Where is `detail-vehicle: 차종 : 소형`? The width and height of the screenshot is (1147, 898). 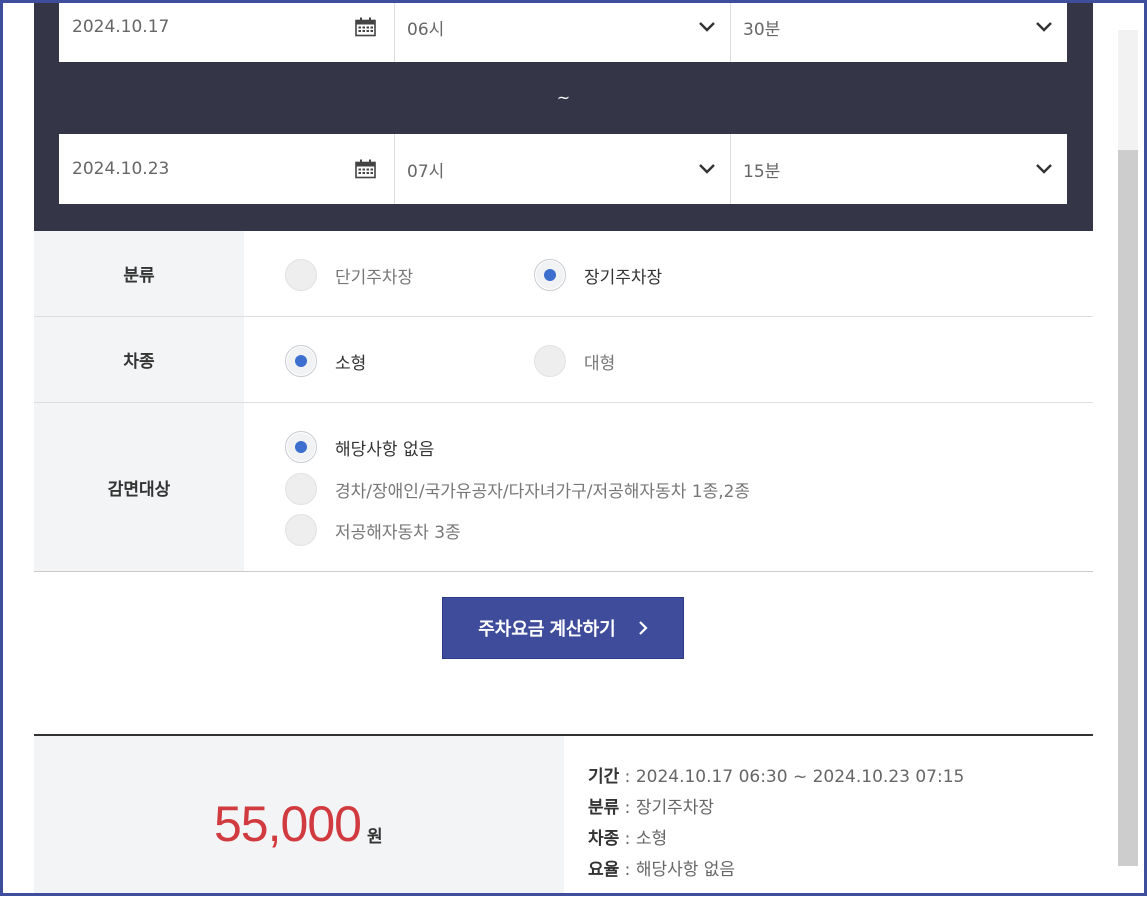 detail-vehicle: 차종 : 소형 is located at coordinates (628, 839).